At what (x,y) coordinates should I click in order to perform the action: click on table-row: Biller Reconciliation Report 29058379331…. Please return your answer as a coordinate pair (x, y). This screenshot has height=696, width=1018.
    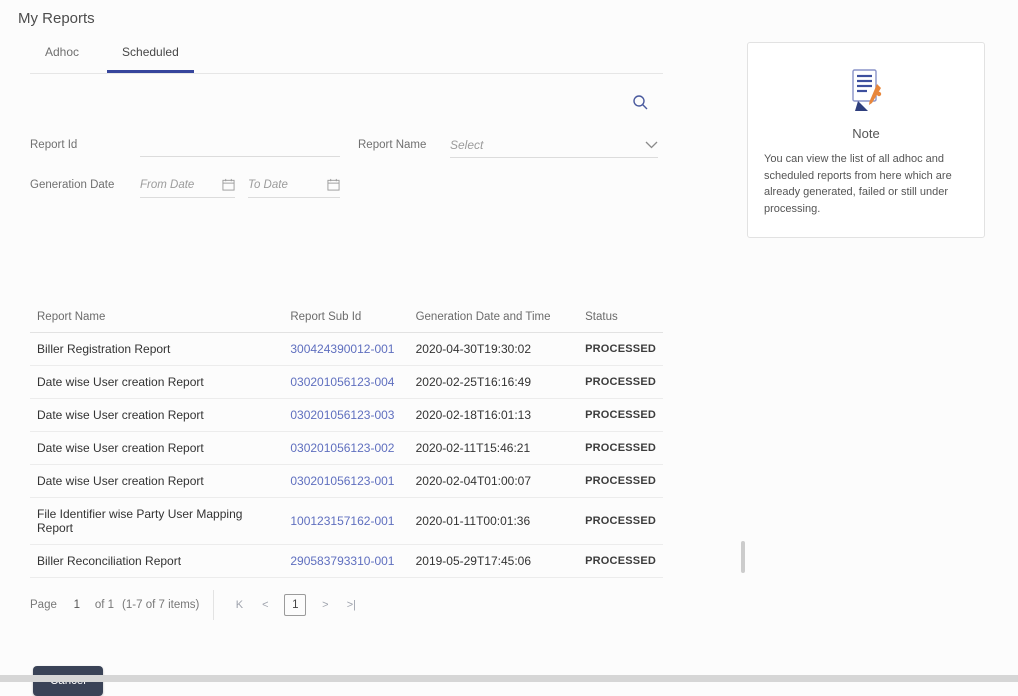
    Looking at the image, I should click on (346, 561).